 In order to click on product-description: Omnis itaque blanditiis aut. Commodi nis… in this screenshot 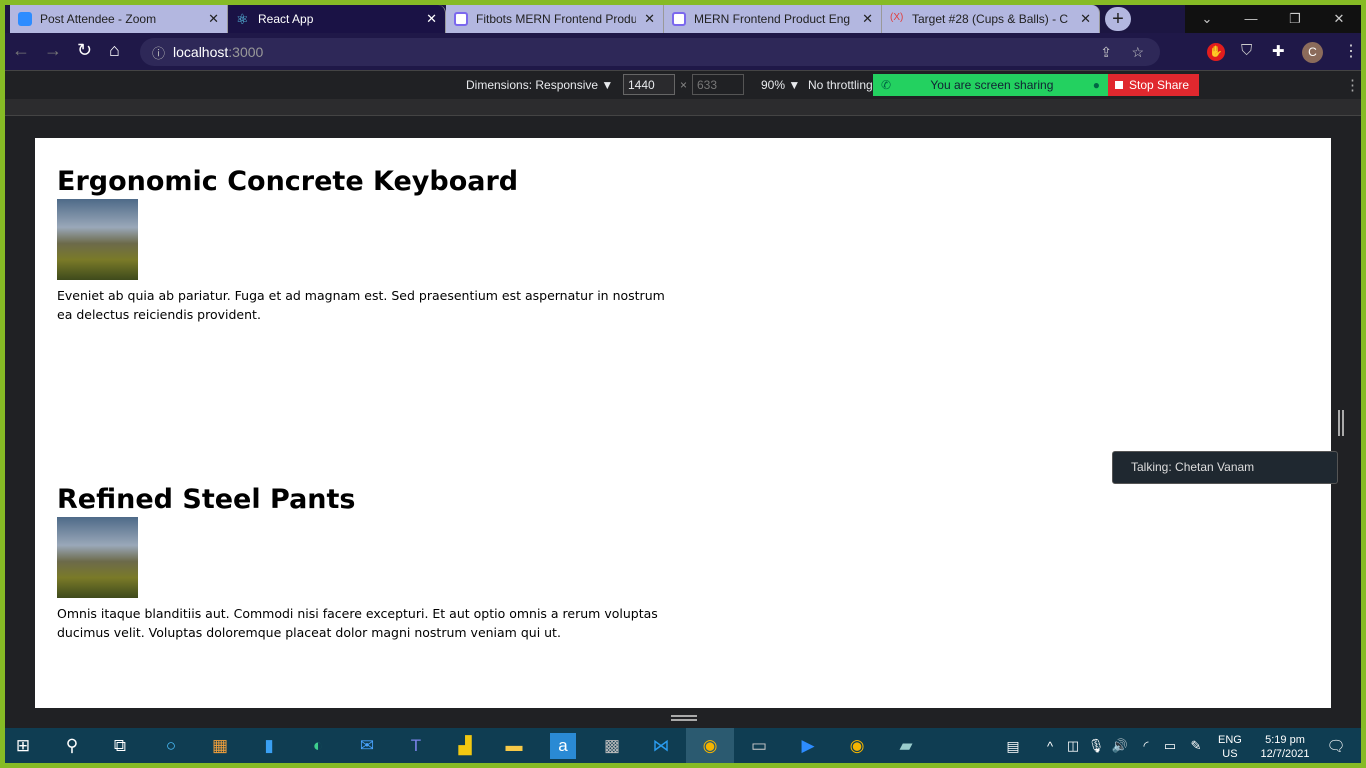, I will do `click(357, 623)`.